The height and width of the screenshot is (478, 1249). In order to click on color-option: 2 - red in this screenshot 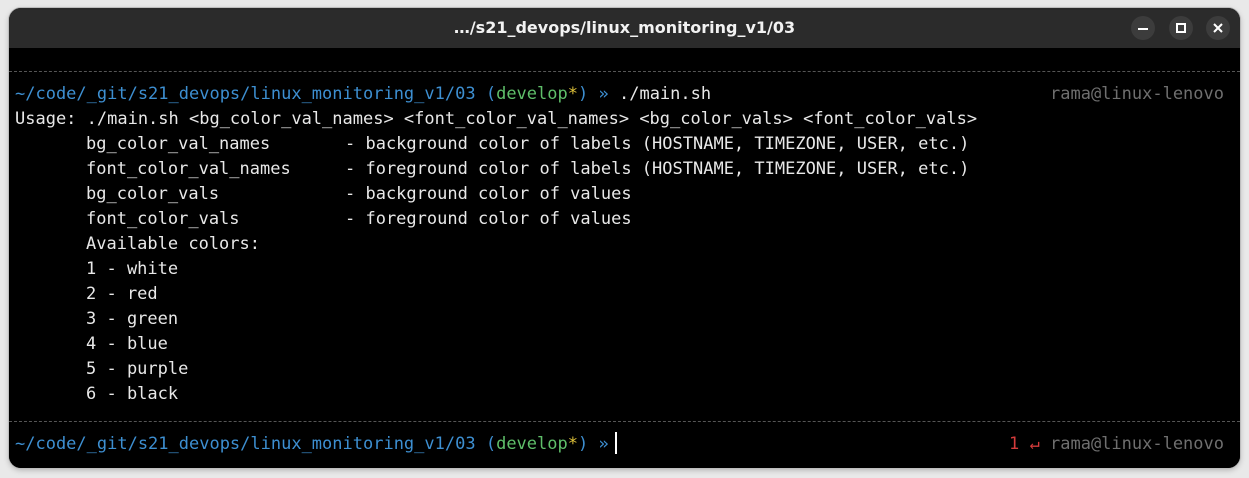, I will do `click(122, 294)`.